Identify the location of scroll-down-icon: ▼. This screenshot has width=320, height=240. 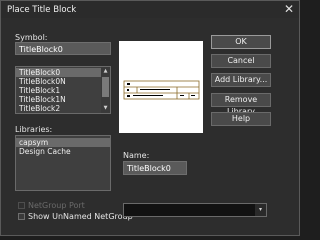
(105, 108).